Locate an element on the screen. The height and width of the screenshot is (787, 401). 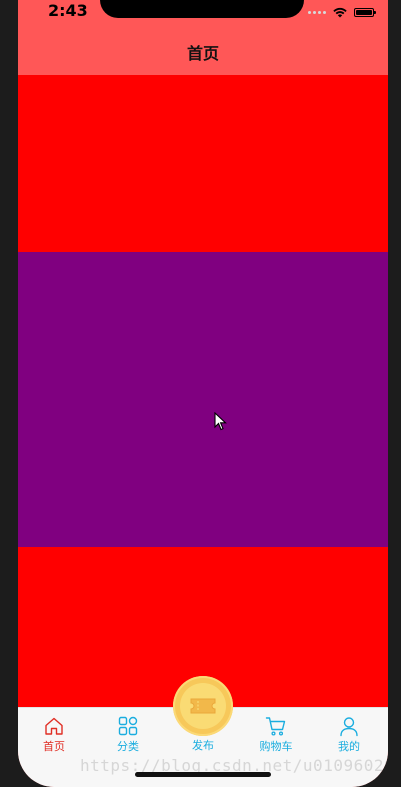
user-icon is located at coordinates (349, 727).